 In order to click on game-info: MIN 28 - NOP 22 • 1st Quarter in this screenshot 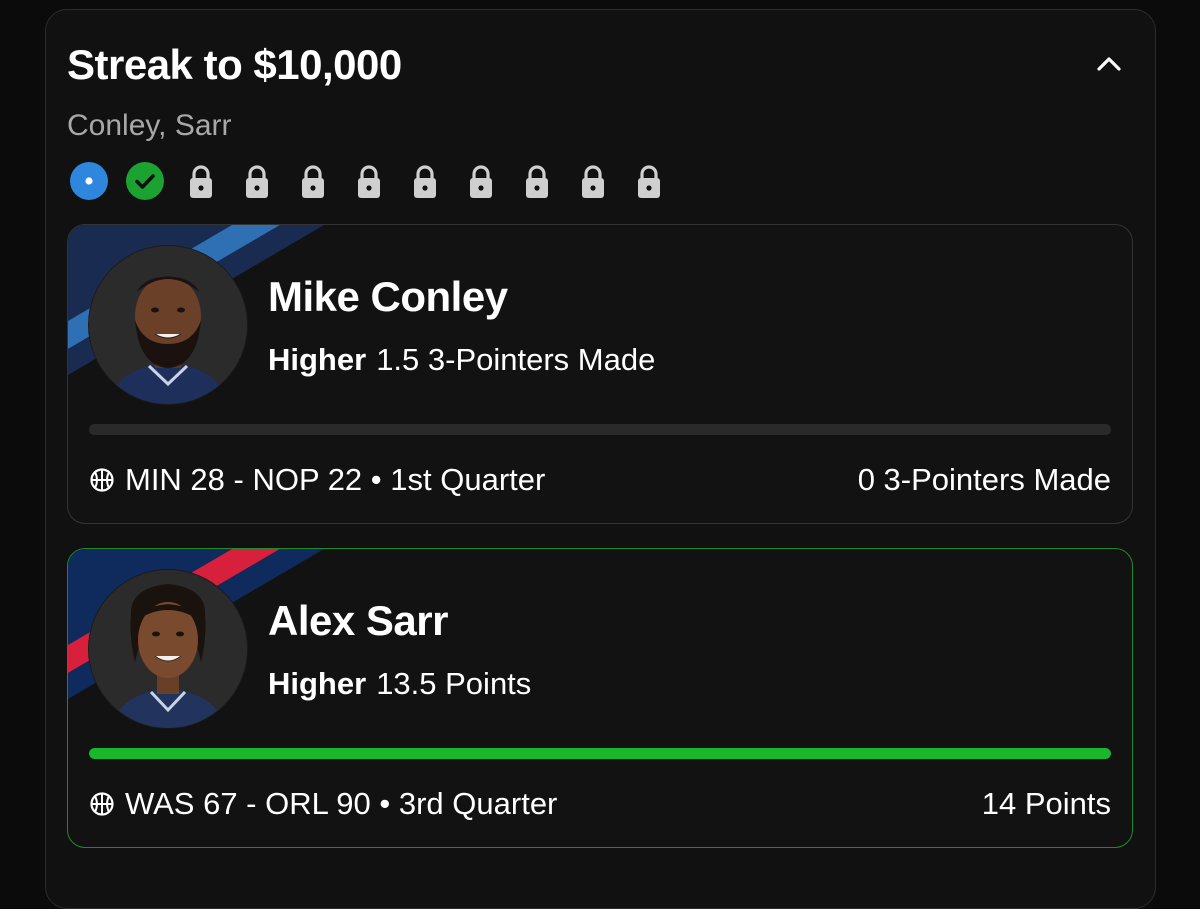, I will do `click(317, 480)`.